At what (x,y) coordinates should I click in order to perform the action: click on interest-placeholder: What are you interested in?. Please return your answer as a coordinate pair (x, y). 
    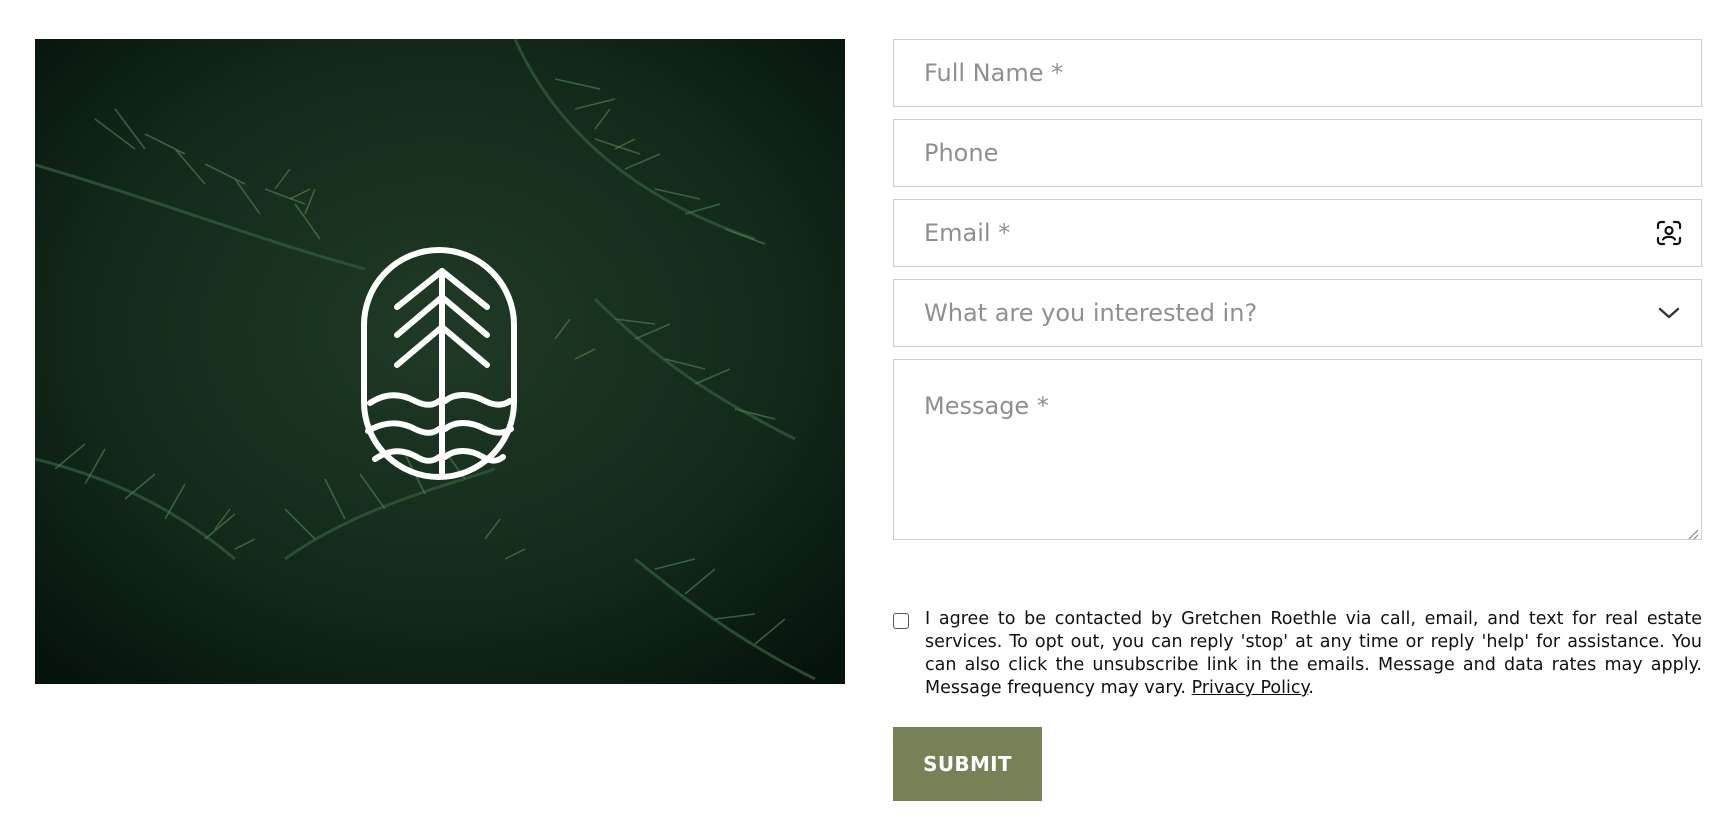
    Looking at the image, I should click on (1091, 313).